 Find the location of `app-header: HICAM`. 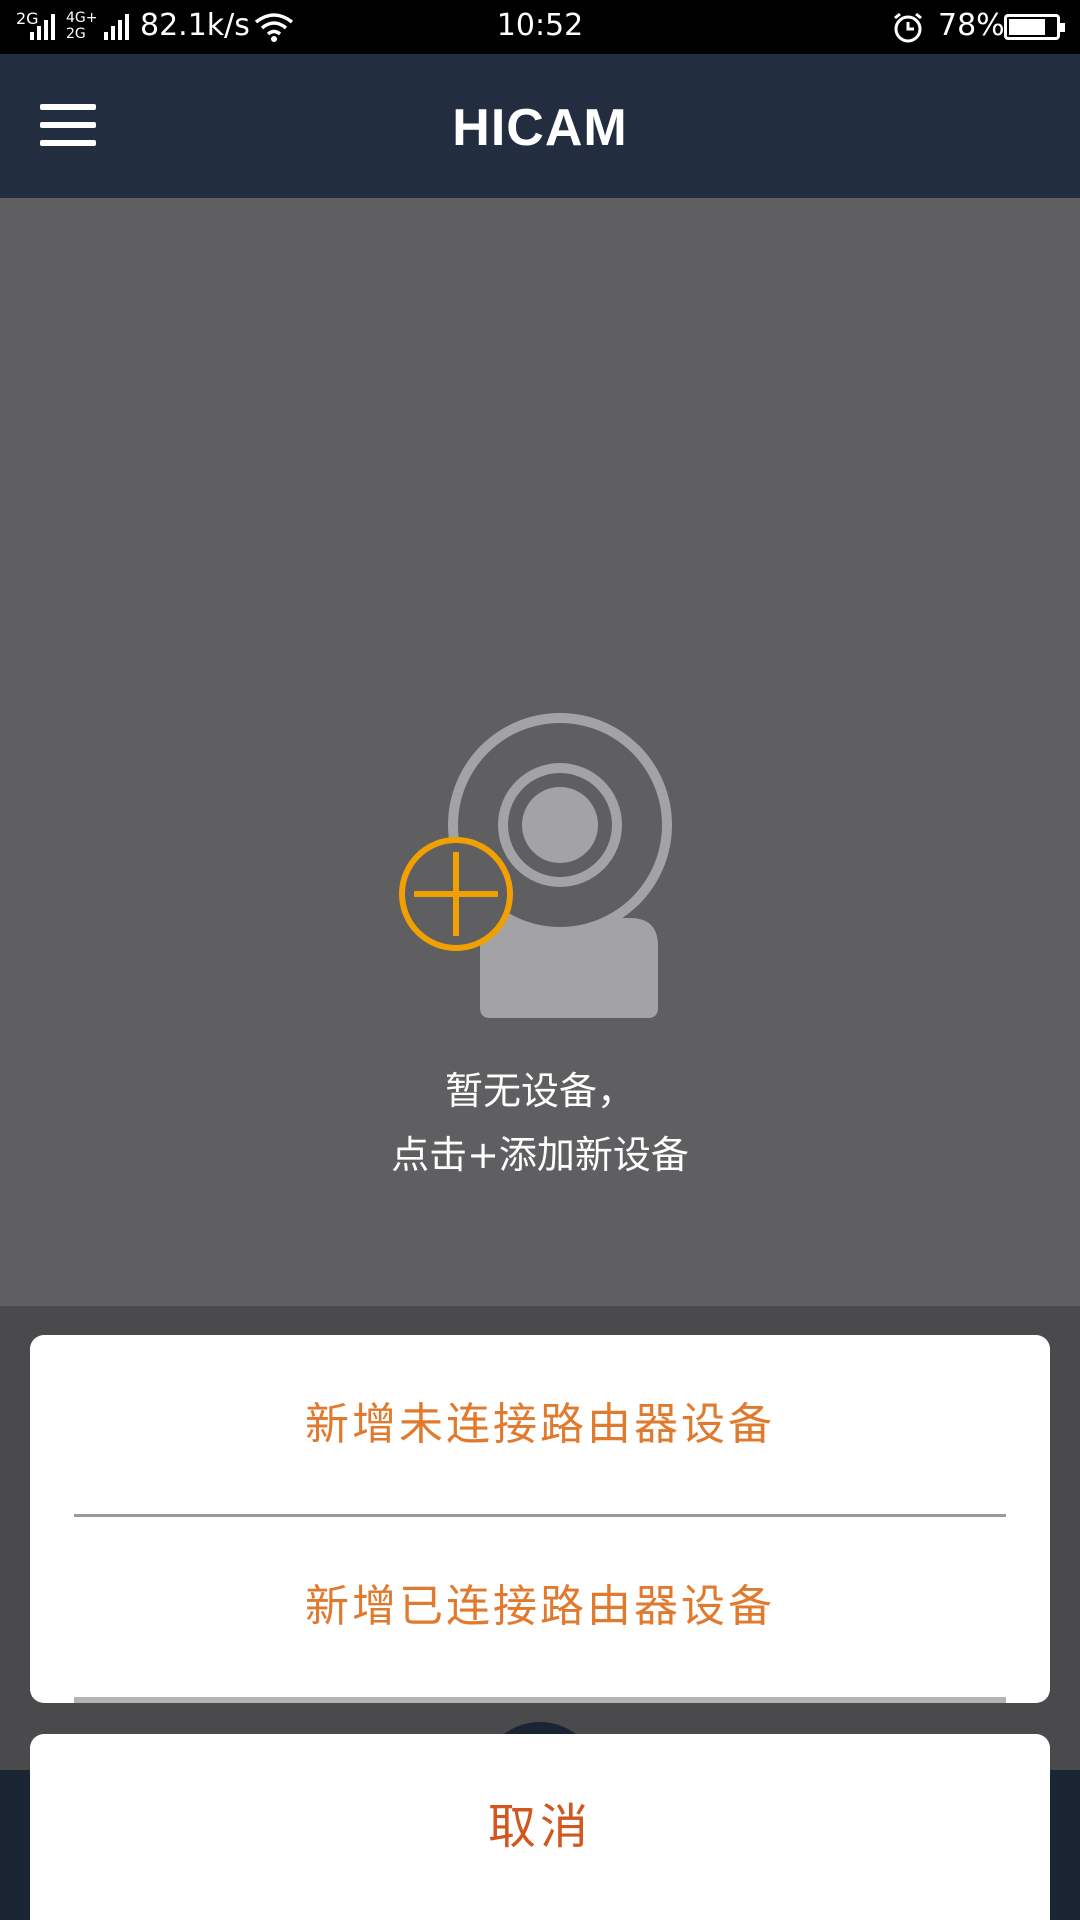

app-header: HICAM is located at coordinates (540, 126).